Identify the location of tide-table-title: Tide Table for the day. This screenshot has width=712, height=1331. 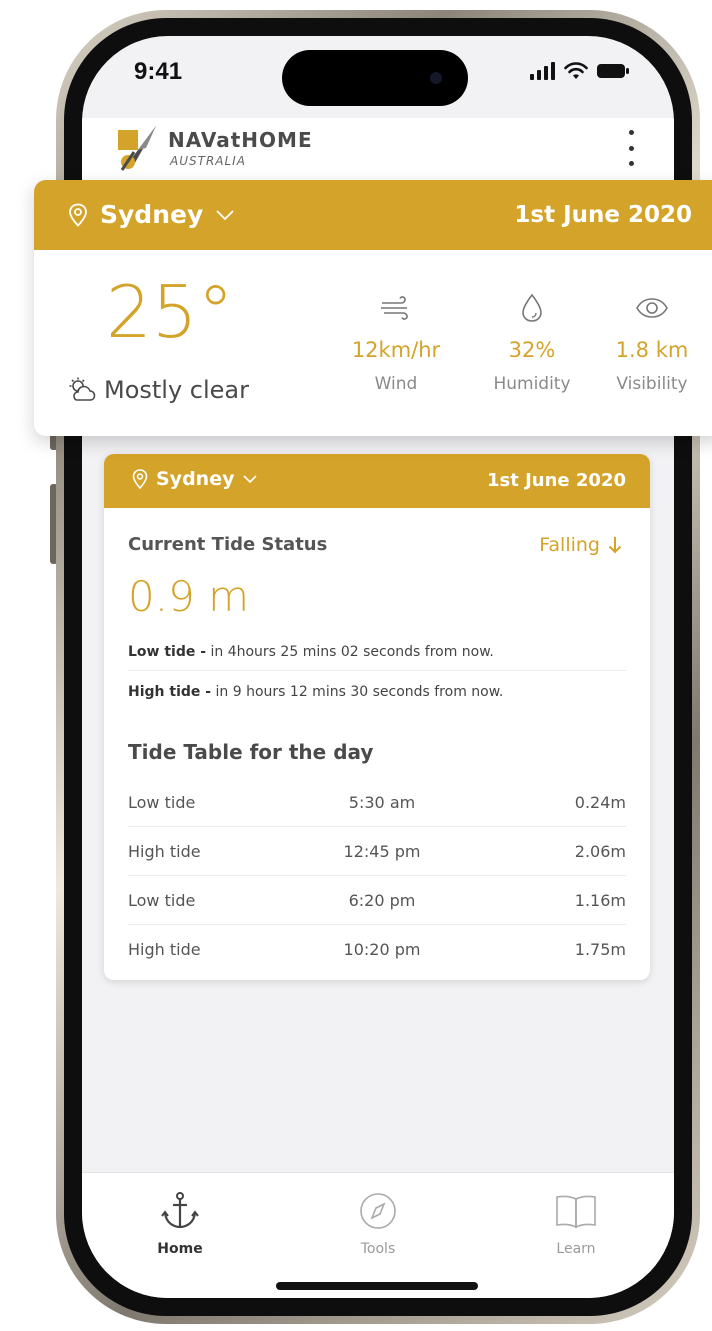
(251, 752).